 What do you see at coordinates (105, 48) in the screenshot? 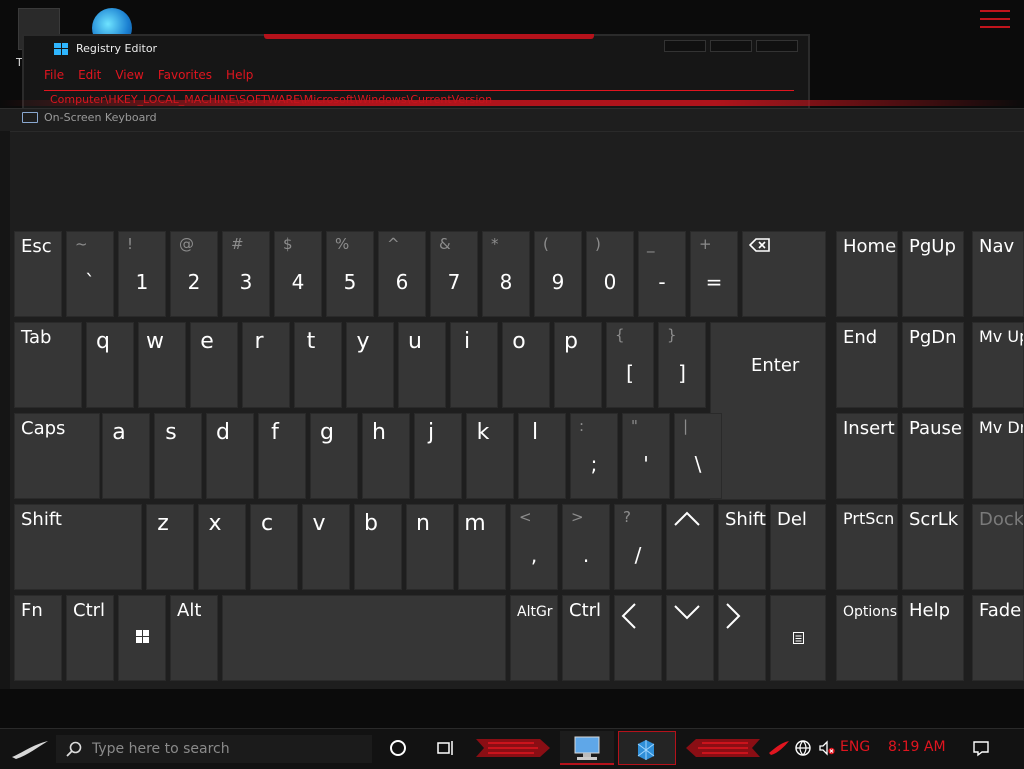
I see `regedit-titlebar: Registry Editor` at bounding box center [105, 48].